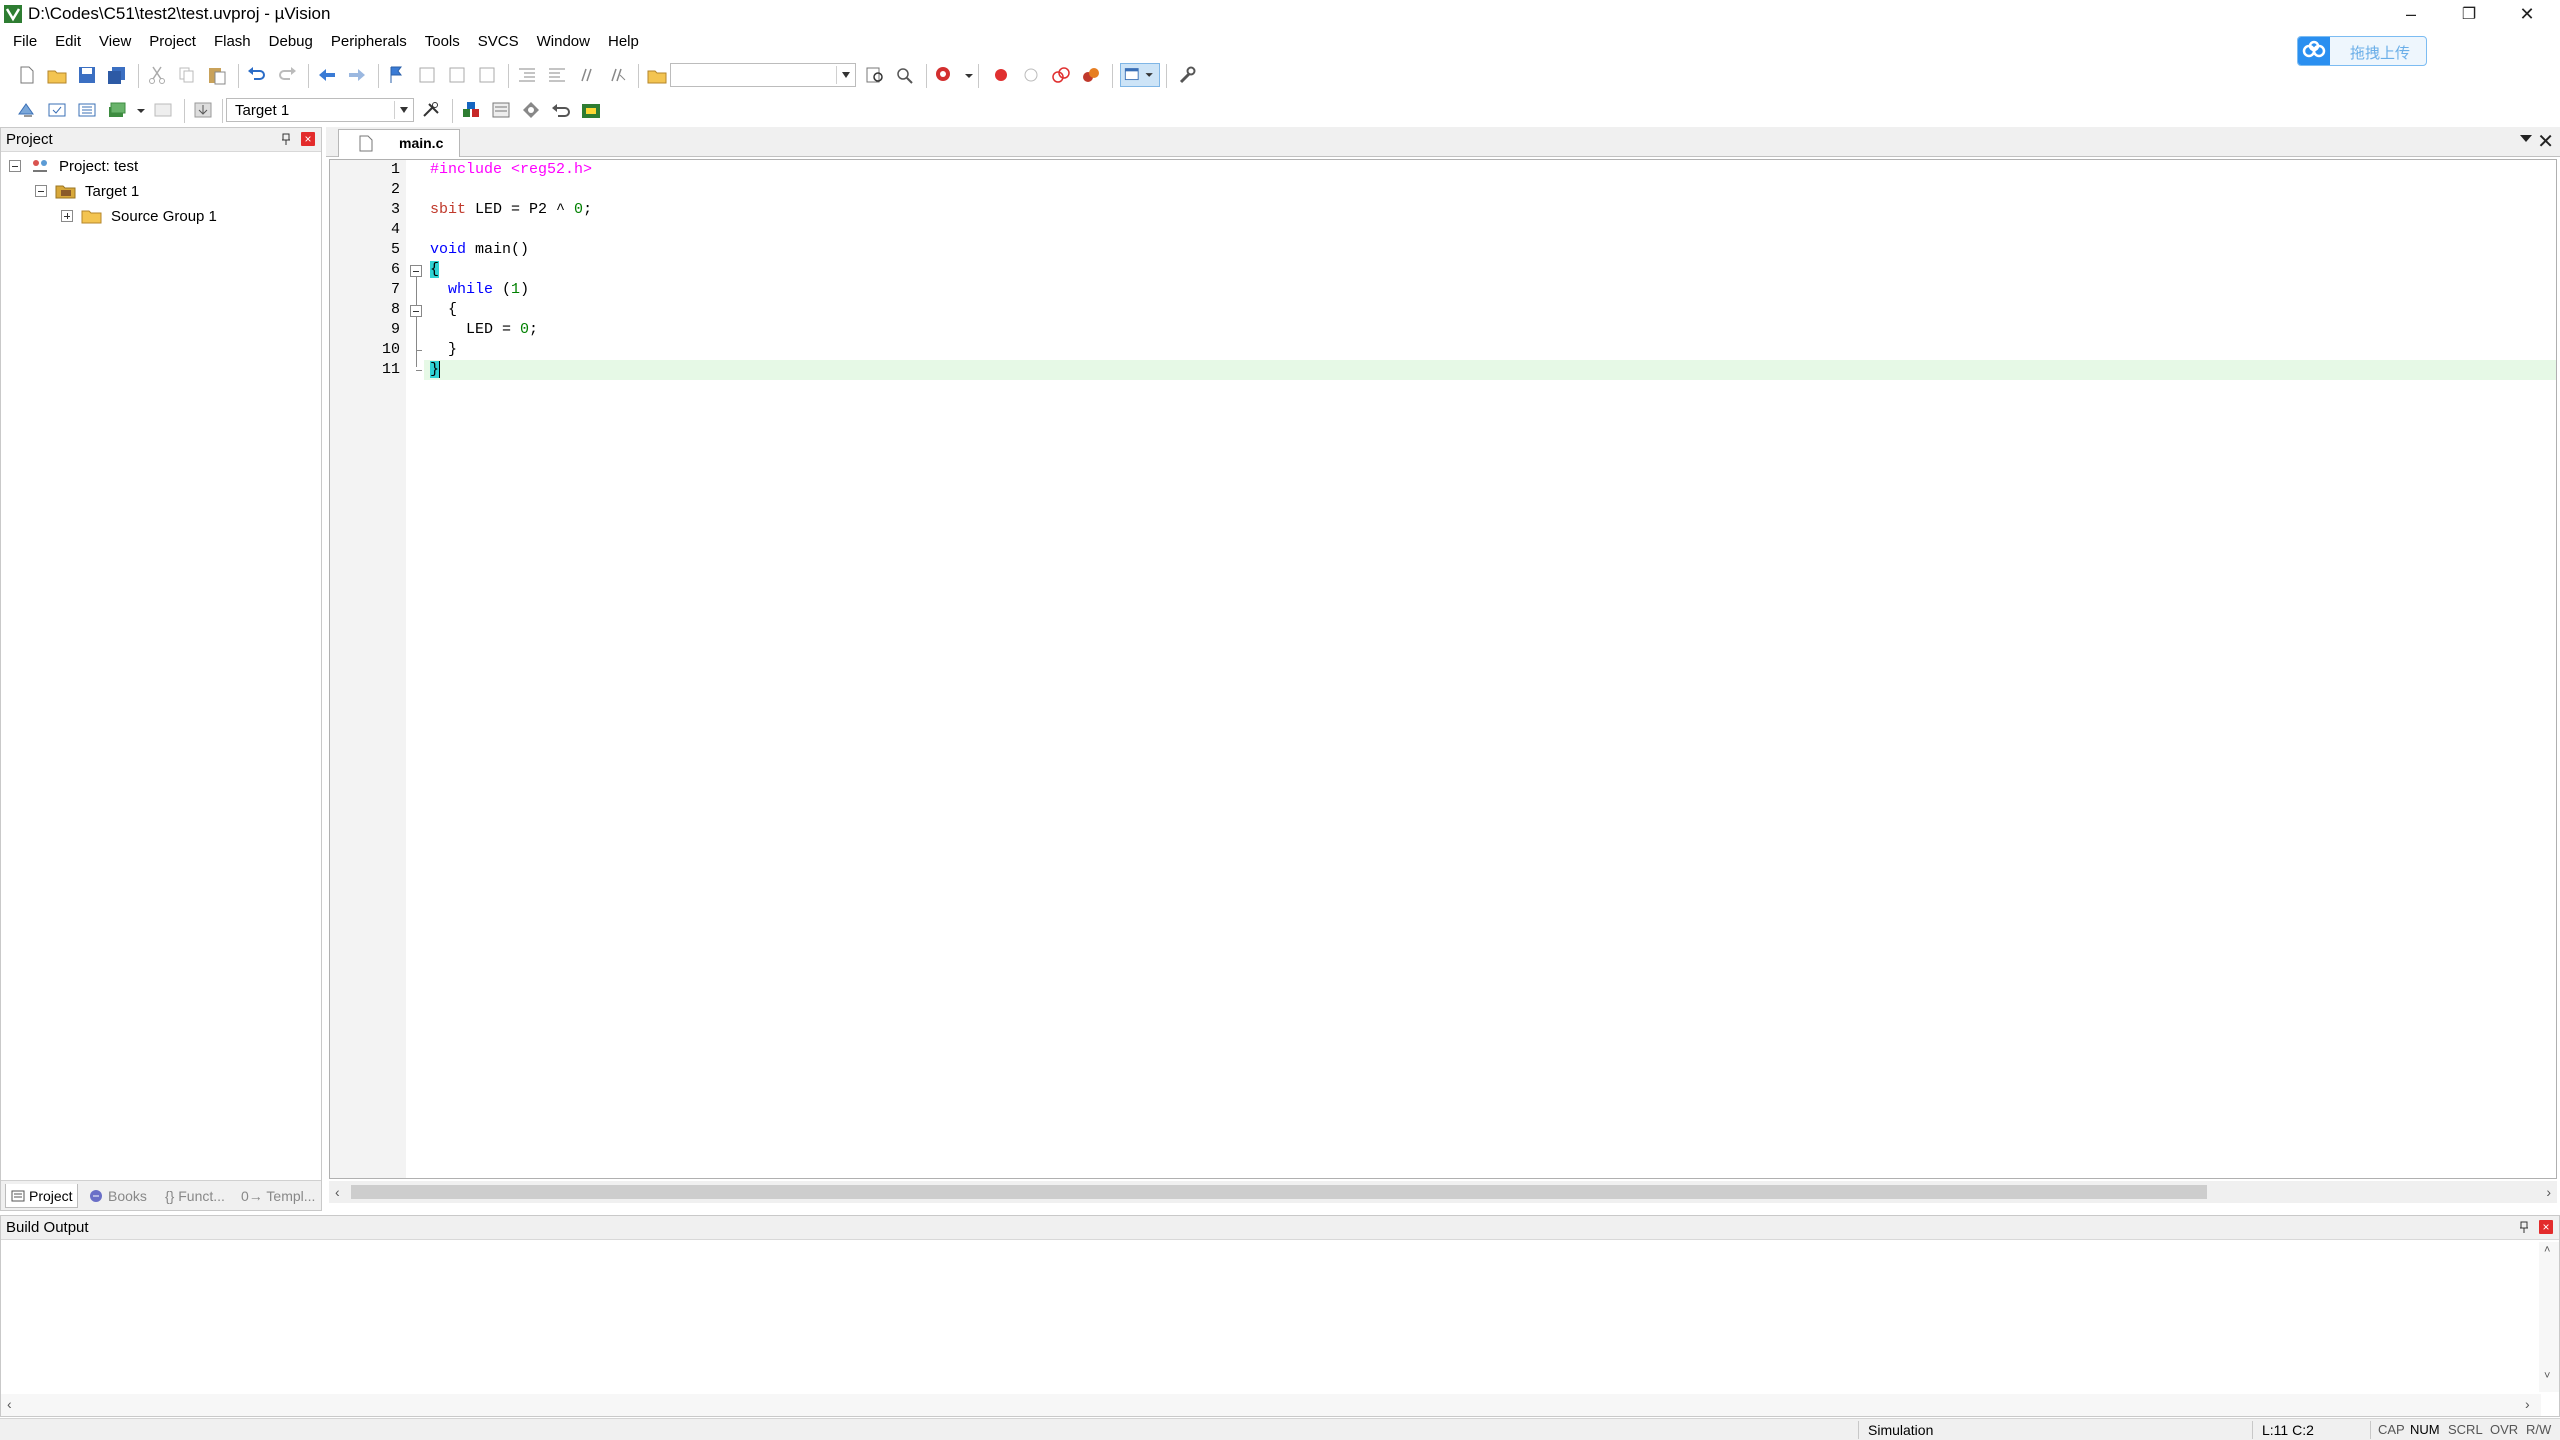 This screenshot has width=2560, height=1440. I want to click on batch-build-icon, so click(117, 110).